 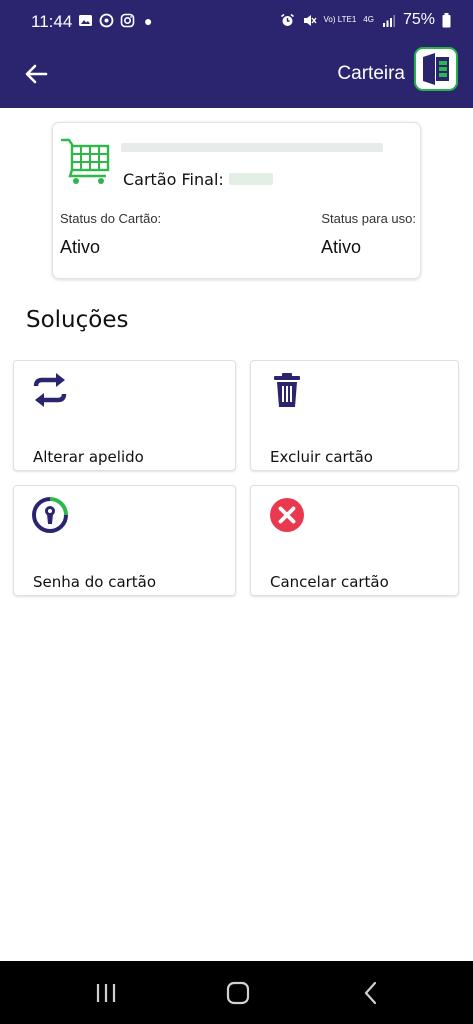 What do you see at coordinates (236, 22) in the screenshot?
I see `status-bar: 11:44 ● Vo) LTE1 4G 75%` at bounding box center [236, 22].